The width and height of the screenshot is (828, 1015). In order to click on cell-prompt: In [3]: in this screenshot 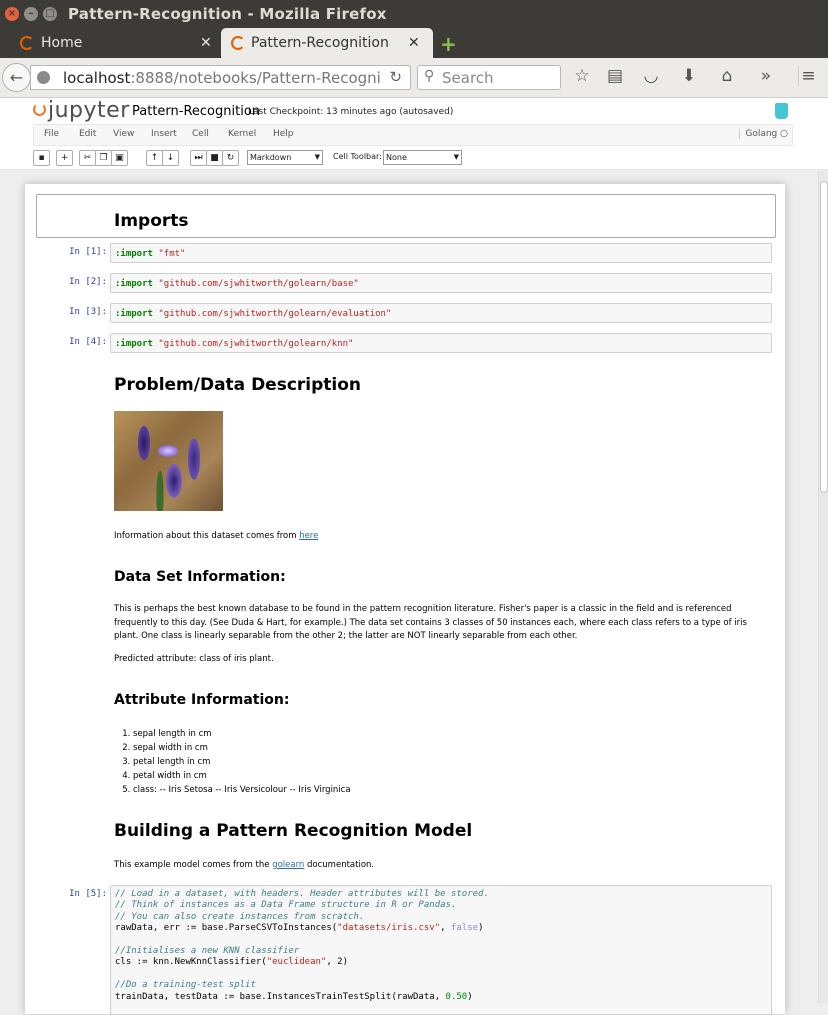, I will do `click(88, 312)`.